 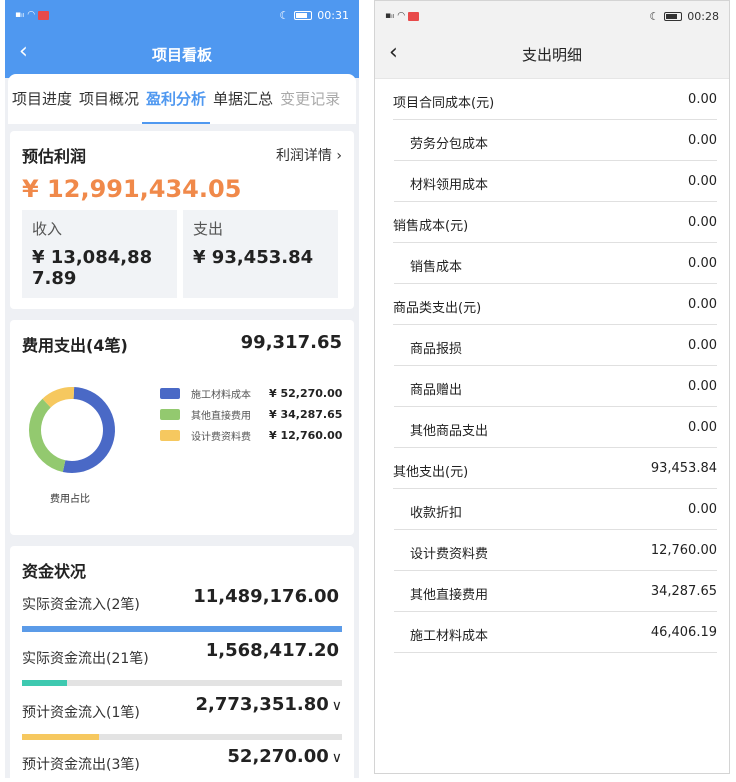 I want to click on fund-row-value: 11,489,176.00, so click(x=267, y=596).